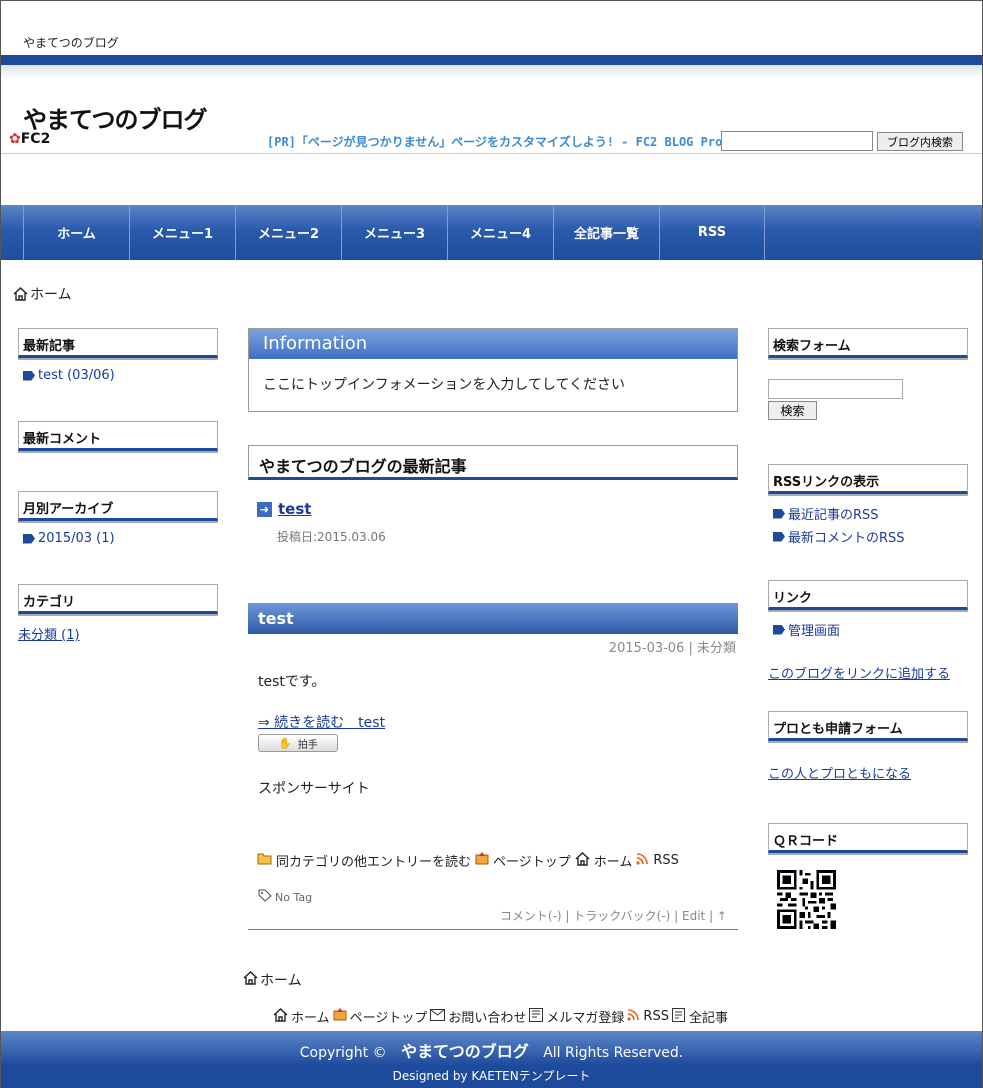 This screenshot has width=983, height=1088. What do you see at coordinates (585, 1016) in the screenshot?
I see `footer-link-magazine: メルマガ登録` at bounding box center [585, 1016].